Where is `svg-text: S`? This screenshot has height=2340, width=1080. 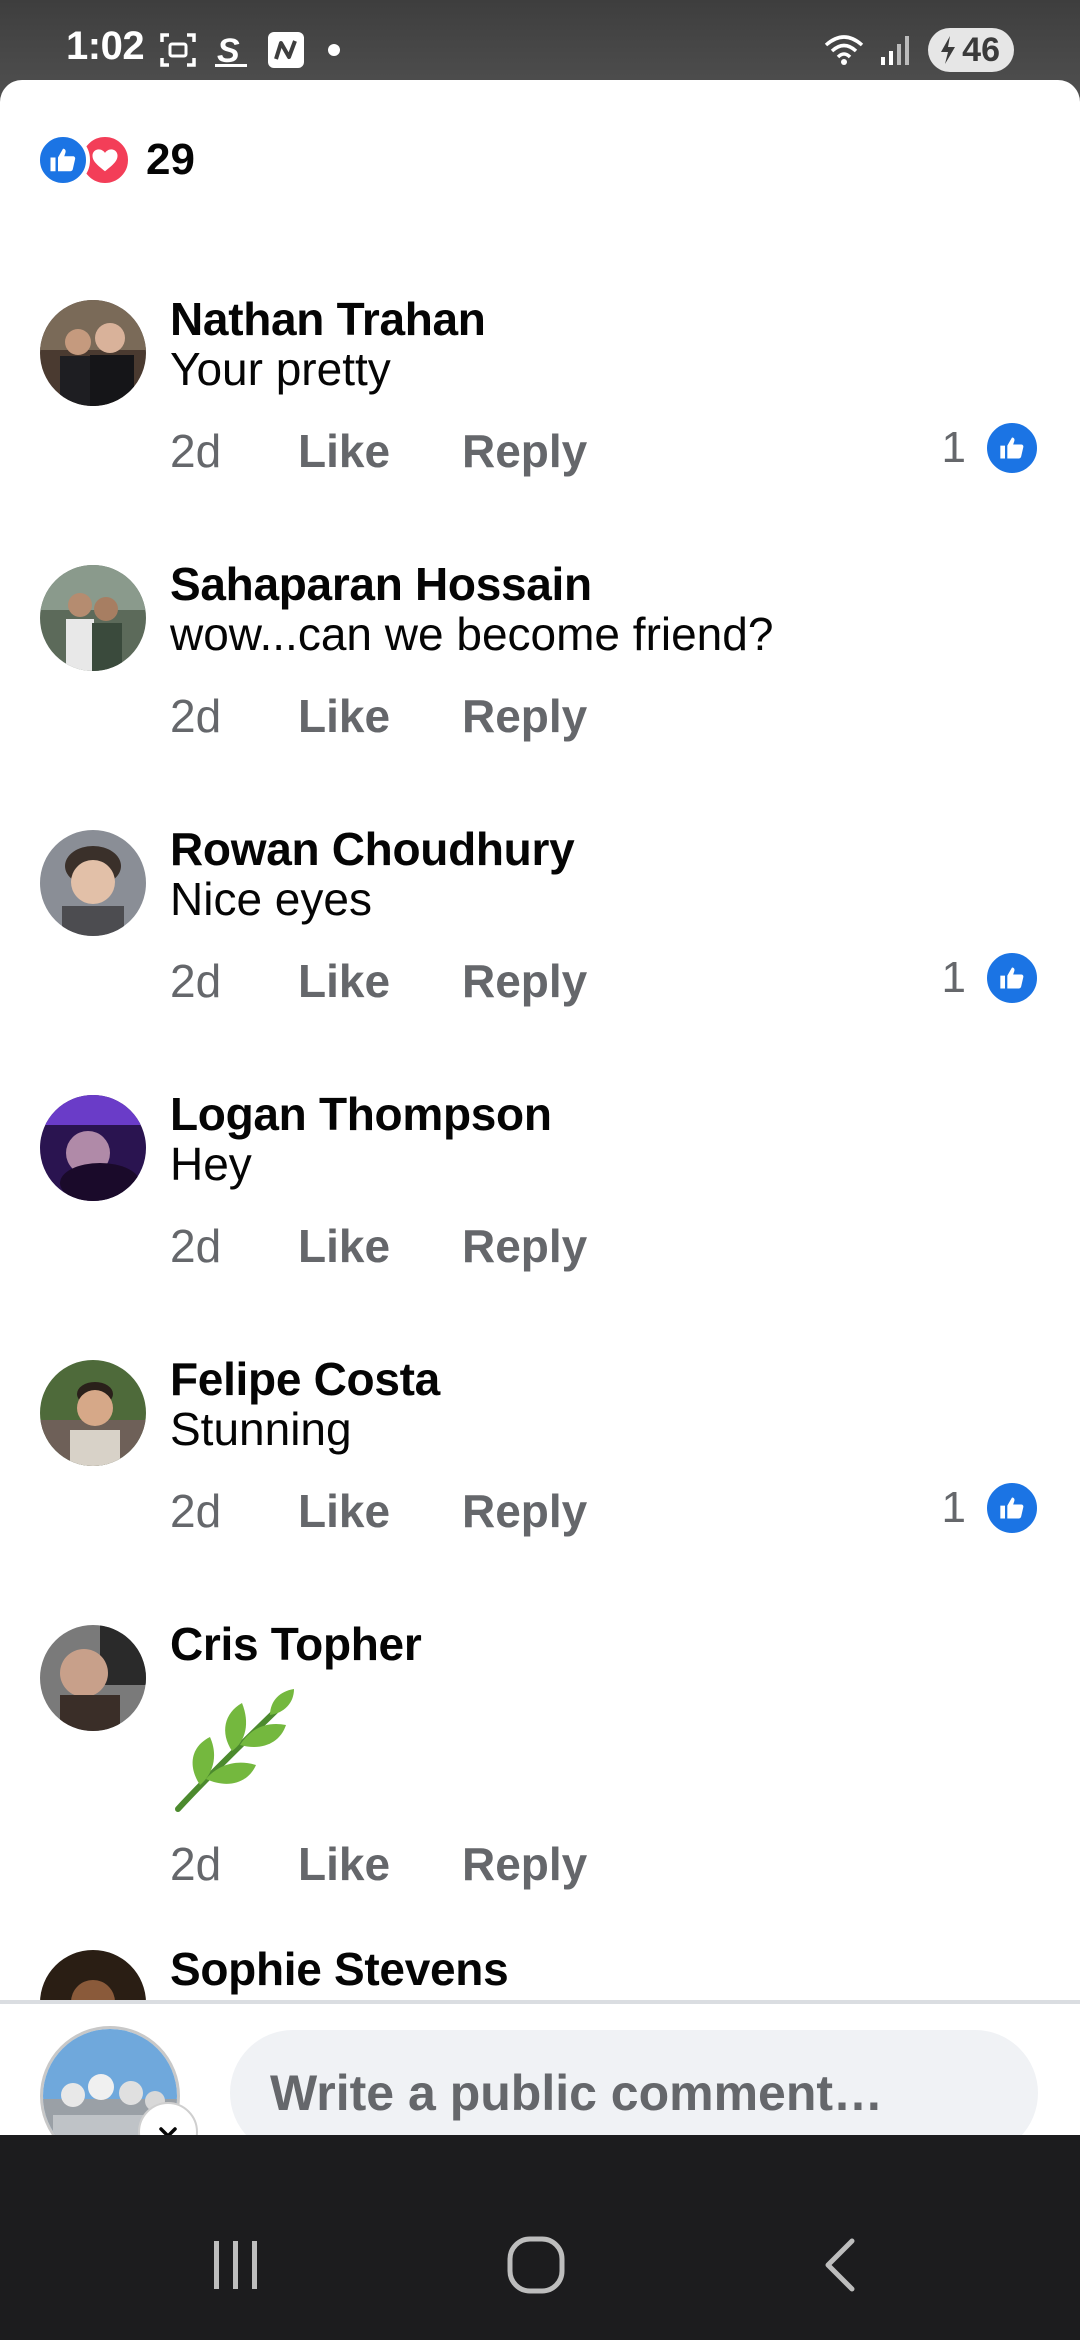
svg-text: S is located at coordinates (228, 50).